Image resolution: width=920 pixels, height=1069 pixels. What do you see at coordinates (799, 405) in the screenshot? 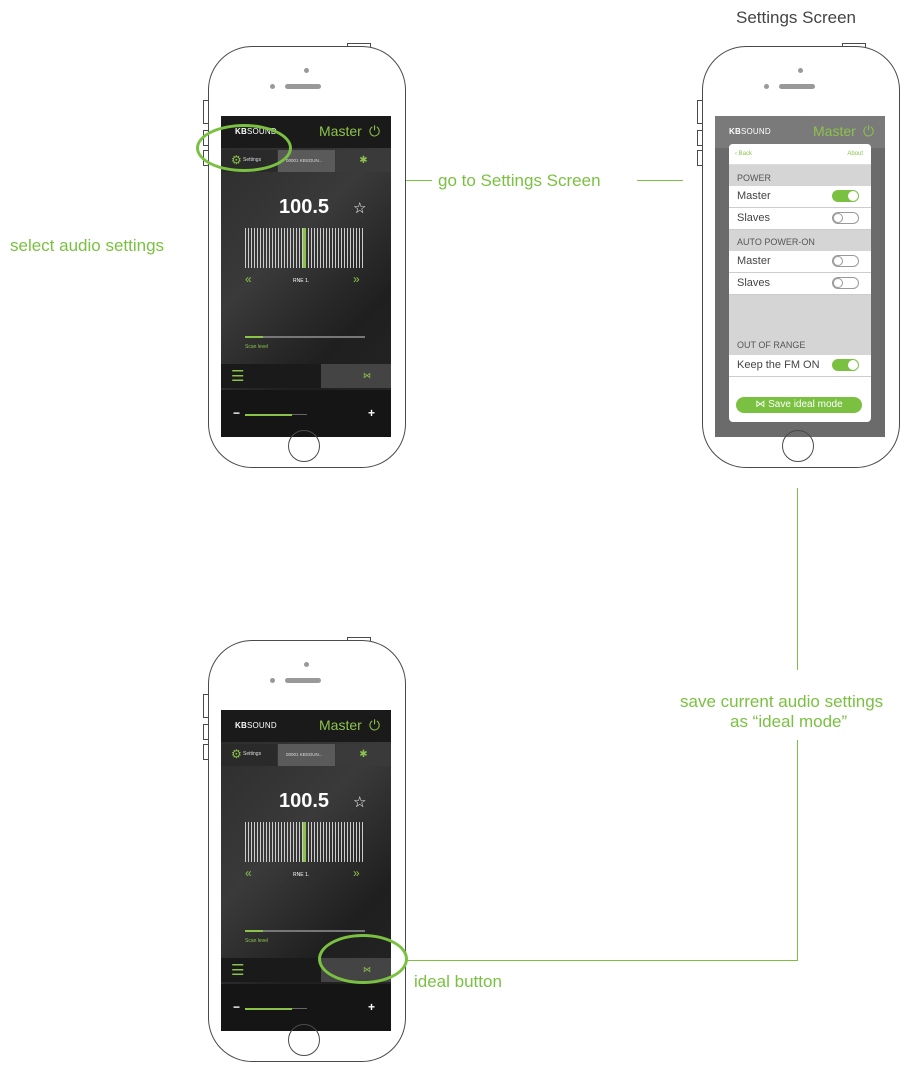
I see `save-ideal-mode-button: ⋈ Save ideal mode` at bounding box center [799, 405].